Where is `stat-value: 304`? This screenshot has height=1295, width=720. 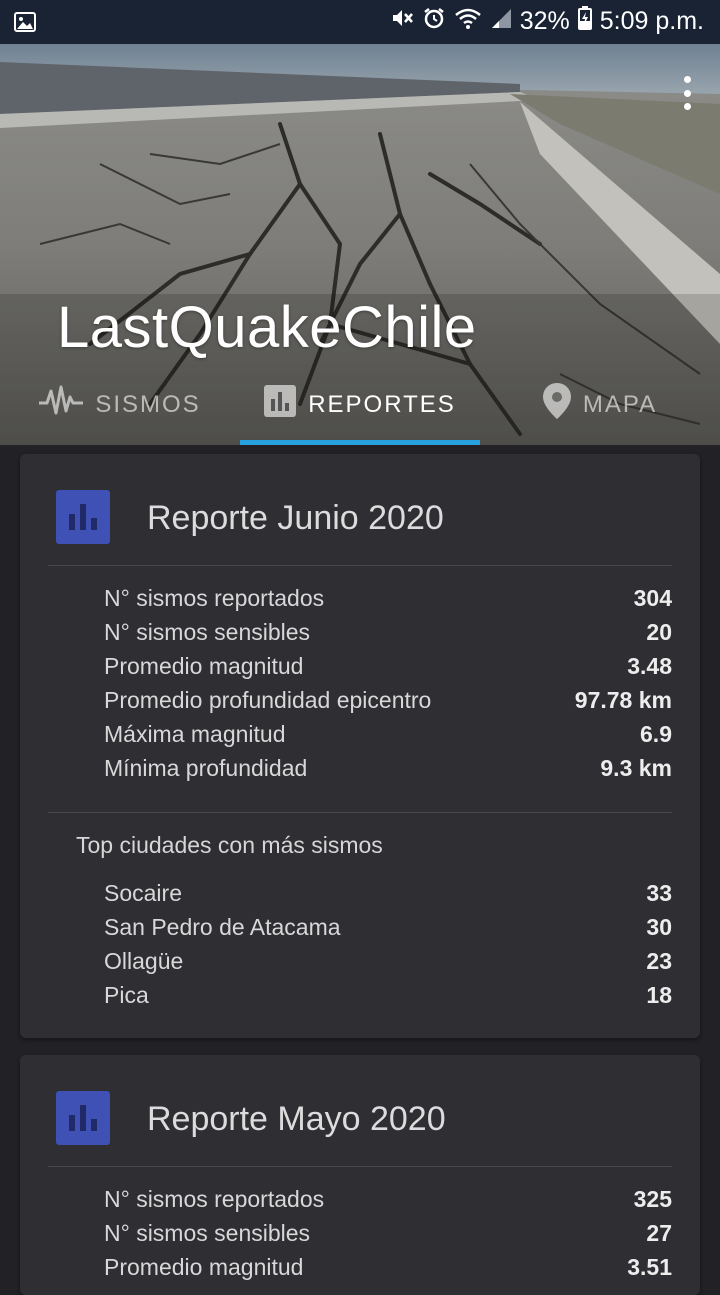
stat-value: 304 is located at coordinates (652, 598).